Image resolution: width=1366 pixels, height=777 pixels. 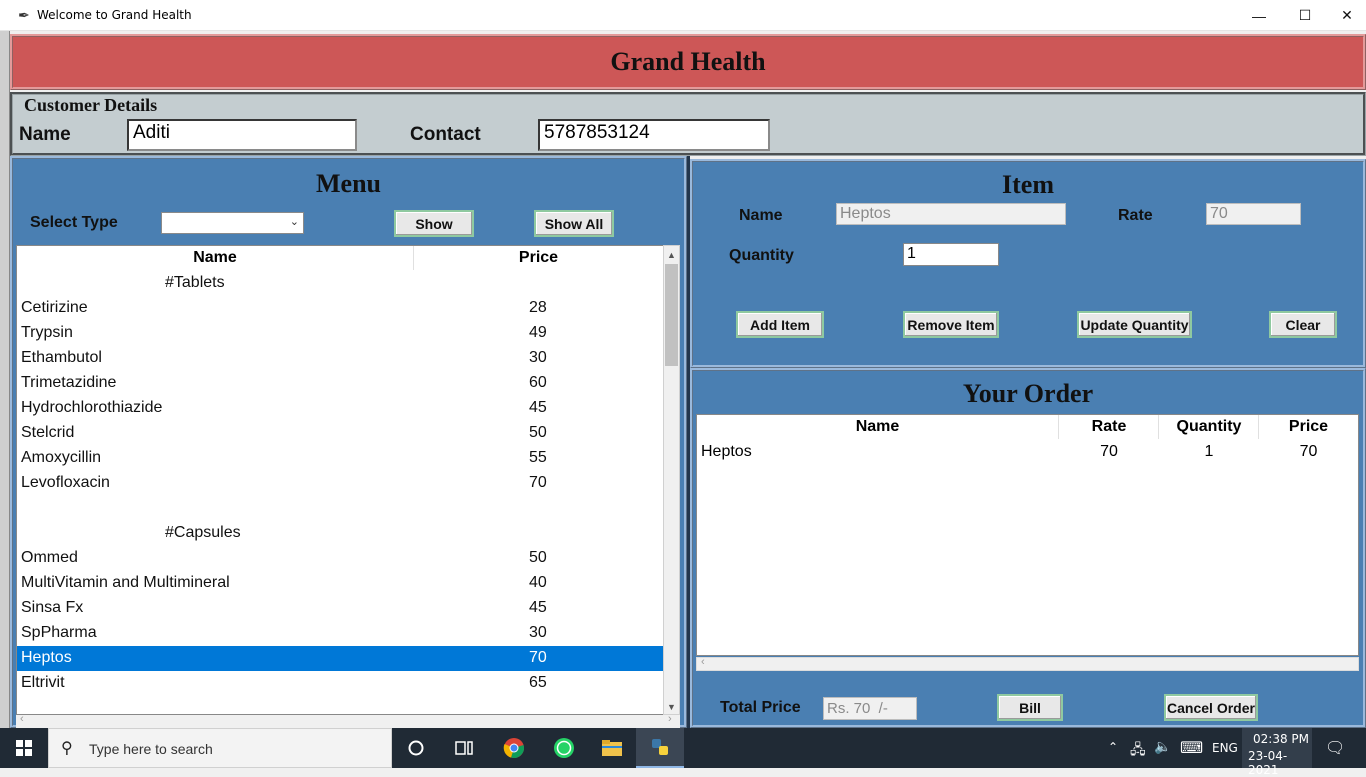 I want to click on customer-name-label: Name, so click(x=45, y=134).